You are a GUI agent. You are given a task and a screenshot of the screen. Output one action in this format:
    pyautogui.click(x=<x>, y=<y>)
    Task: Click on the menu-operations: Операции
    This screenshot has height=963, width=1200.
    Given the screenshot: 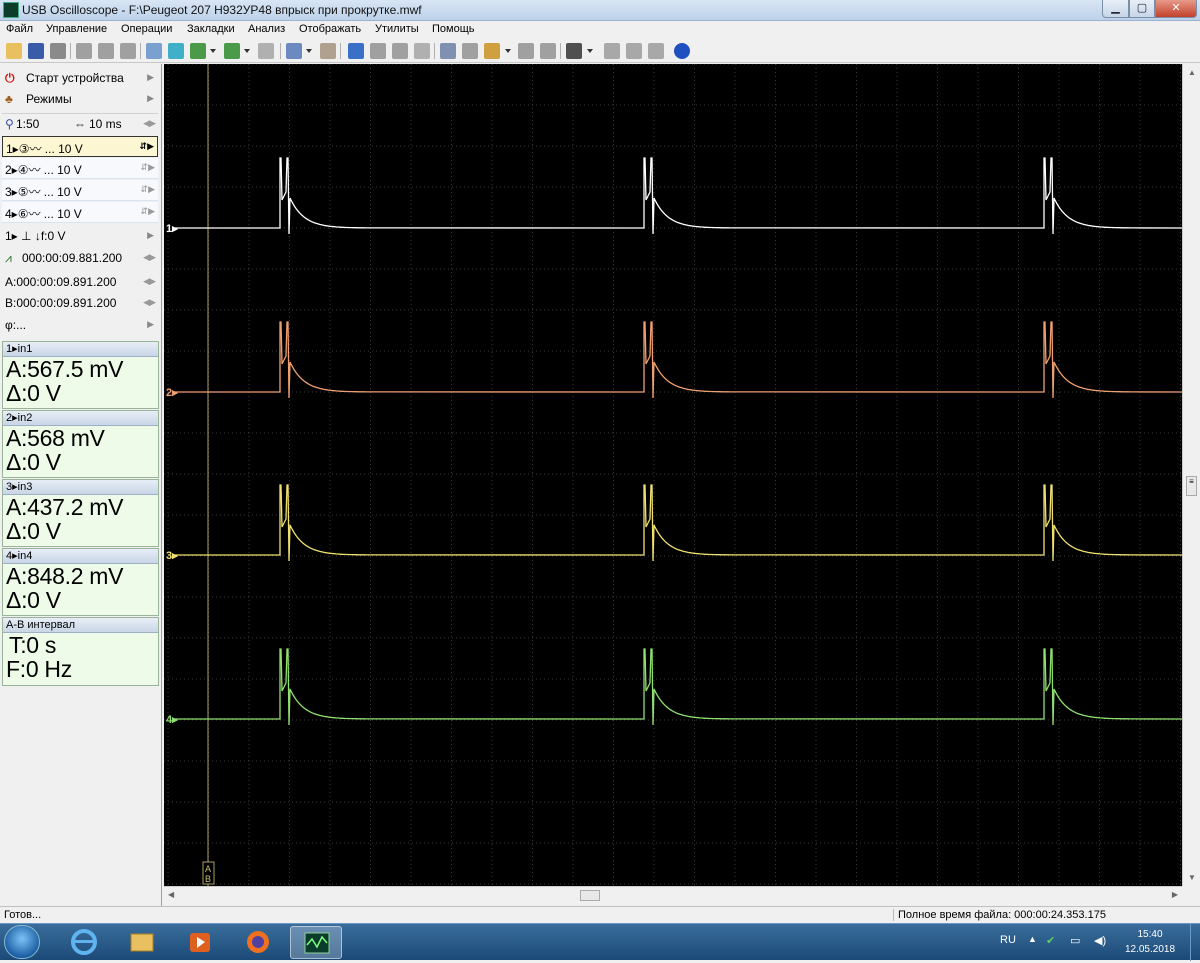 What is the action you would take?
    pyautogui.click(x=146, y=29)
    